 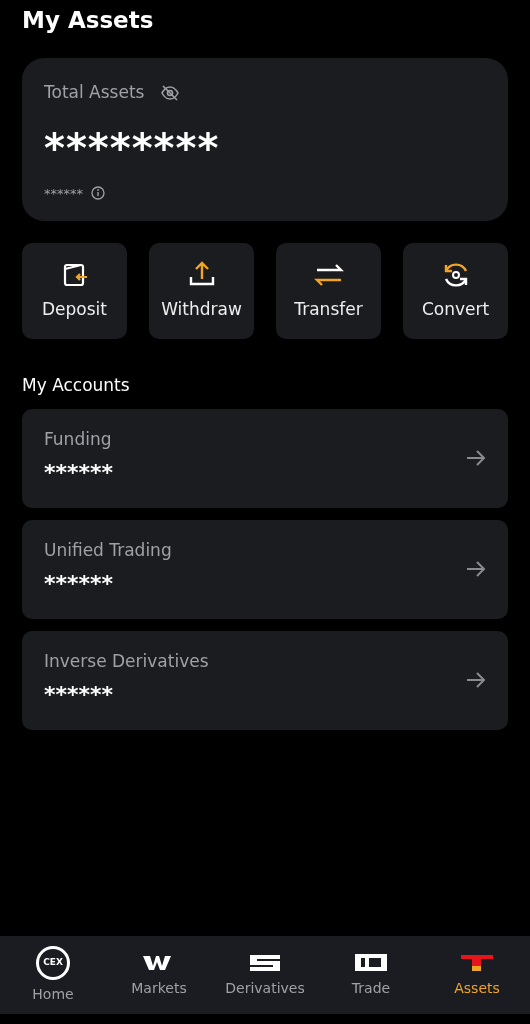 What do you see at coordinates (265, 680) in the screenshot?
I see `account-card: Inverse Derivatives ******` at bounding box center [265, 680].